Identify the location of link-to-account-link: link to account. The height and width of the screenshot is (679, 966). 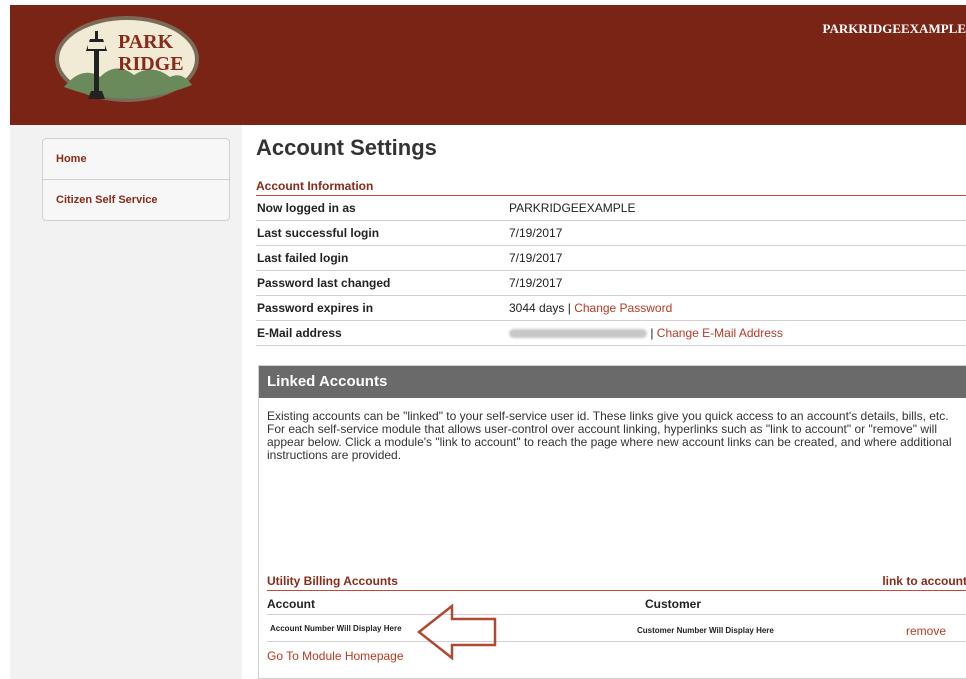
(924, 581).